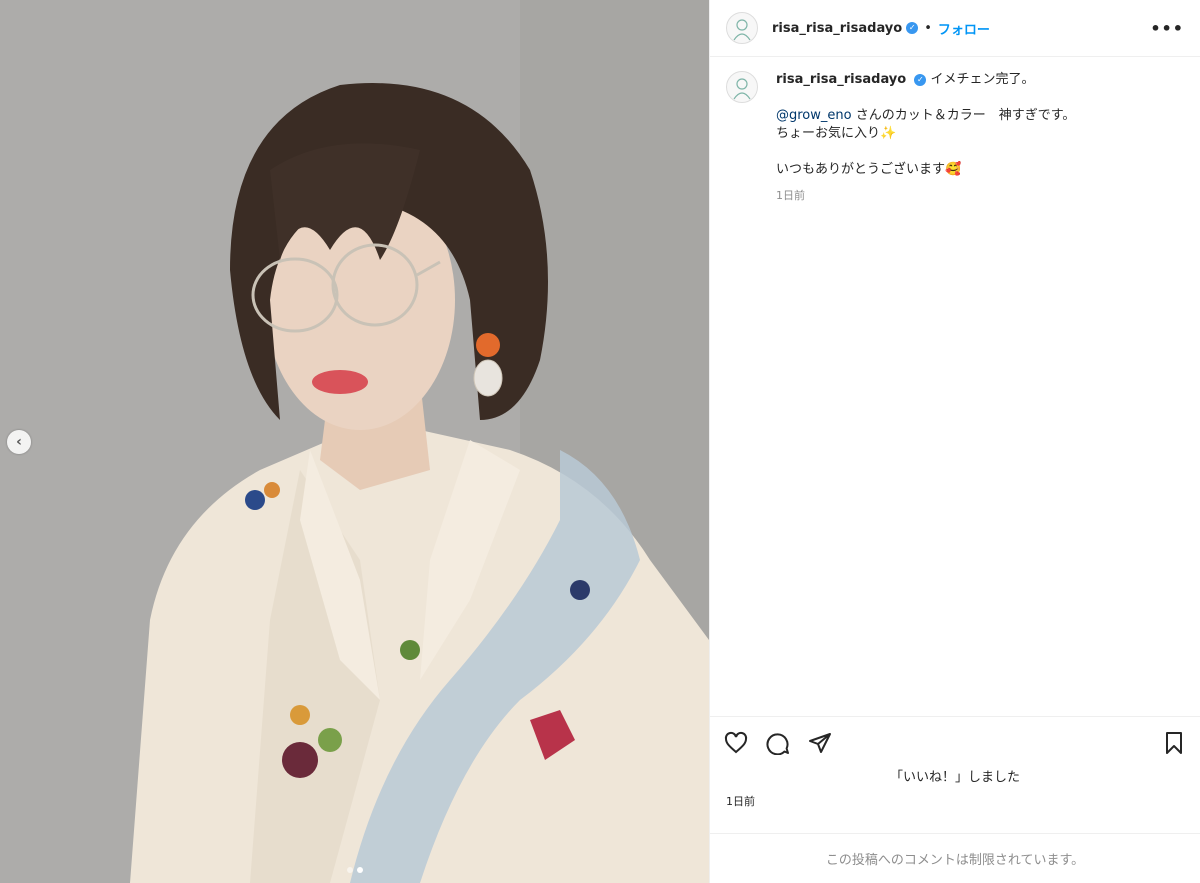 The height and width of the screenshot is (883, 1200). What do you see at coordinates (820, 743) in the screenshot?
I see `share-icon` at bounding box center [820, 743].